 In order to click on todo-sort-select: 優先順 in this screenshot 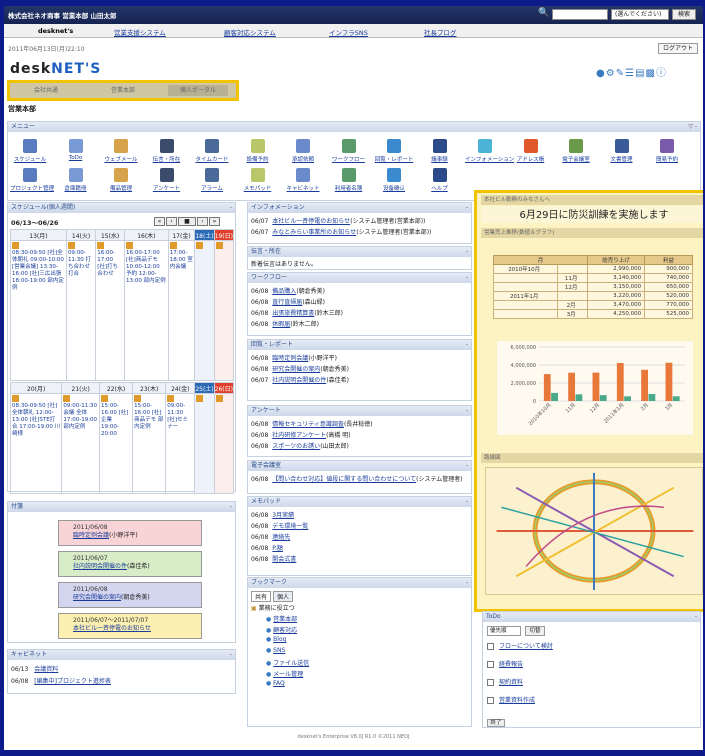, I will do `click(504, 631)`.